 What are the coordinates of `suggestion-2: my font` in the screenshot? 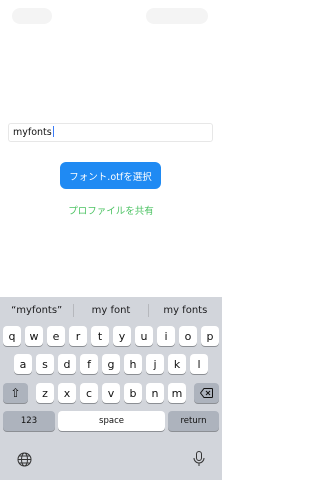 It's located at (110, 310).